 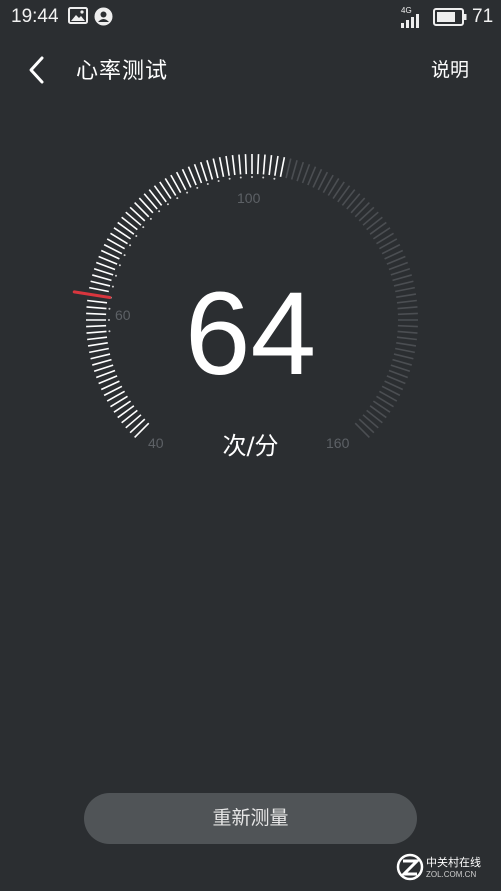 What do you see at coordinates (250, 334) in the screenshot?
I see `heart-rate-value: 64` at bounding box center [250, 334].